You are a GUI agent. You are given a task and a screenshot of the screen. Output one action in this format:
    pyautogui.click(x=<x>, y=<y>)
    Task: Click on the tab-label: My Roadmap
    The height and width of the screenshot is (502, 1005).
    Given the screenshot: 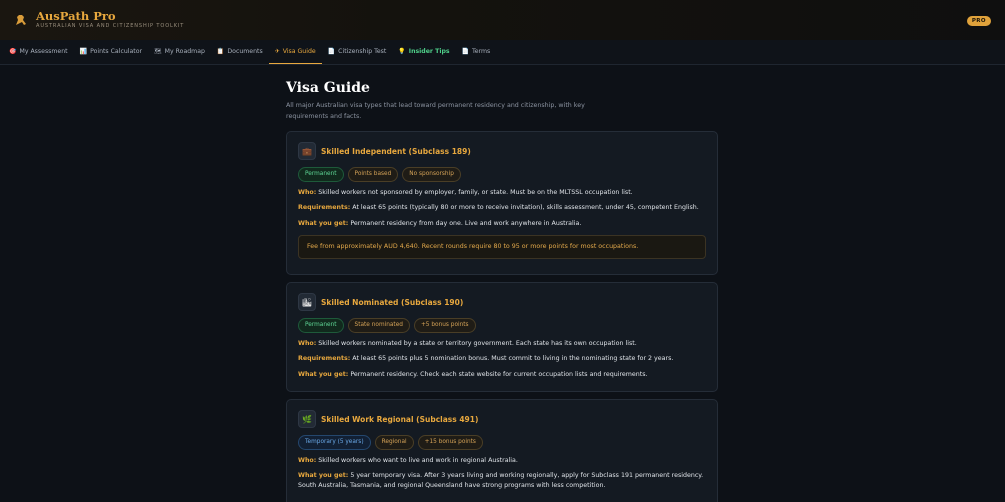 What is the action you would take?
    pyautogui.click(x=184, y=51)
    